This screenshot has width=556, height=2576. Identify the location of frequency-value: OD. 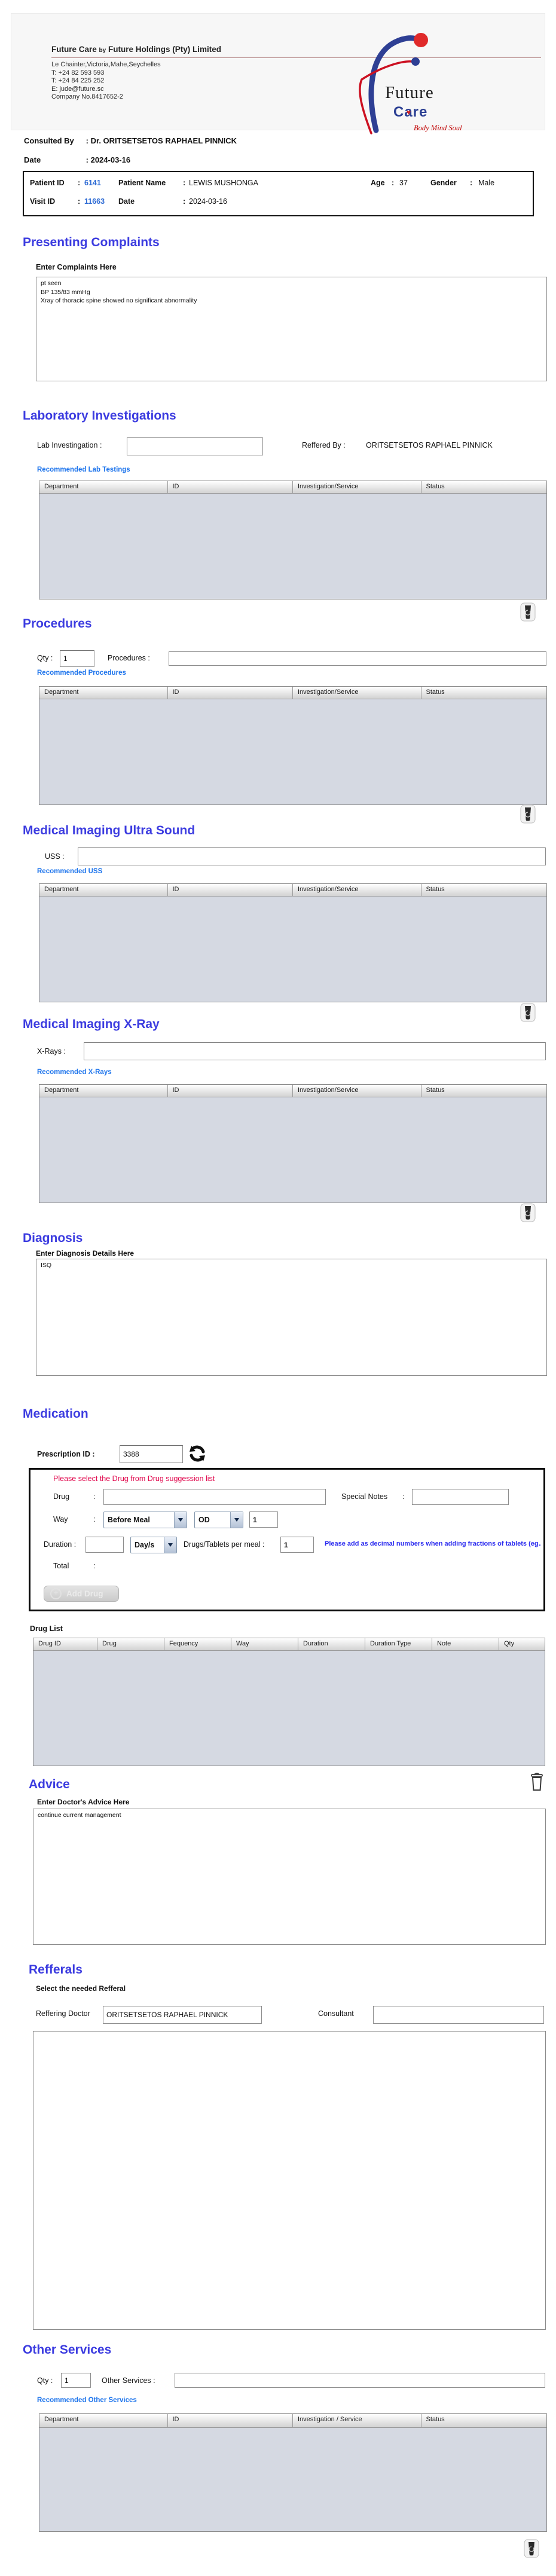
(204, 1520).